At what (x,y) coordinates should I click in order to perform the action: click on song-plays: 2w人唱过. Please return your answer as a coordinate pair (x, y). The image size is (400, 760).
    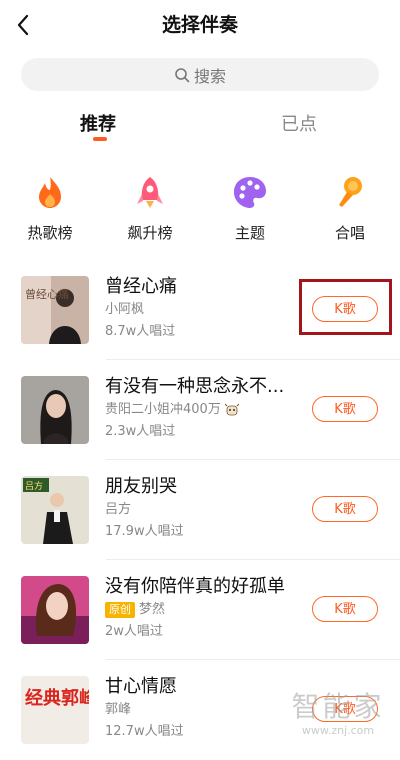
    Looking at the image, I should click on (134, 631).